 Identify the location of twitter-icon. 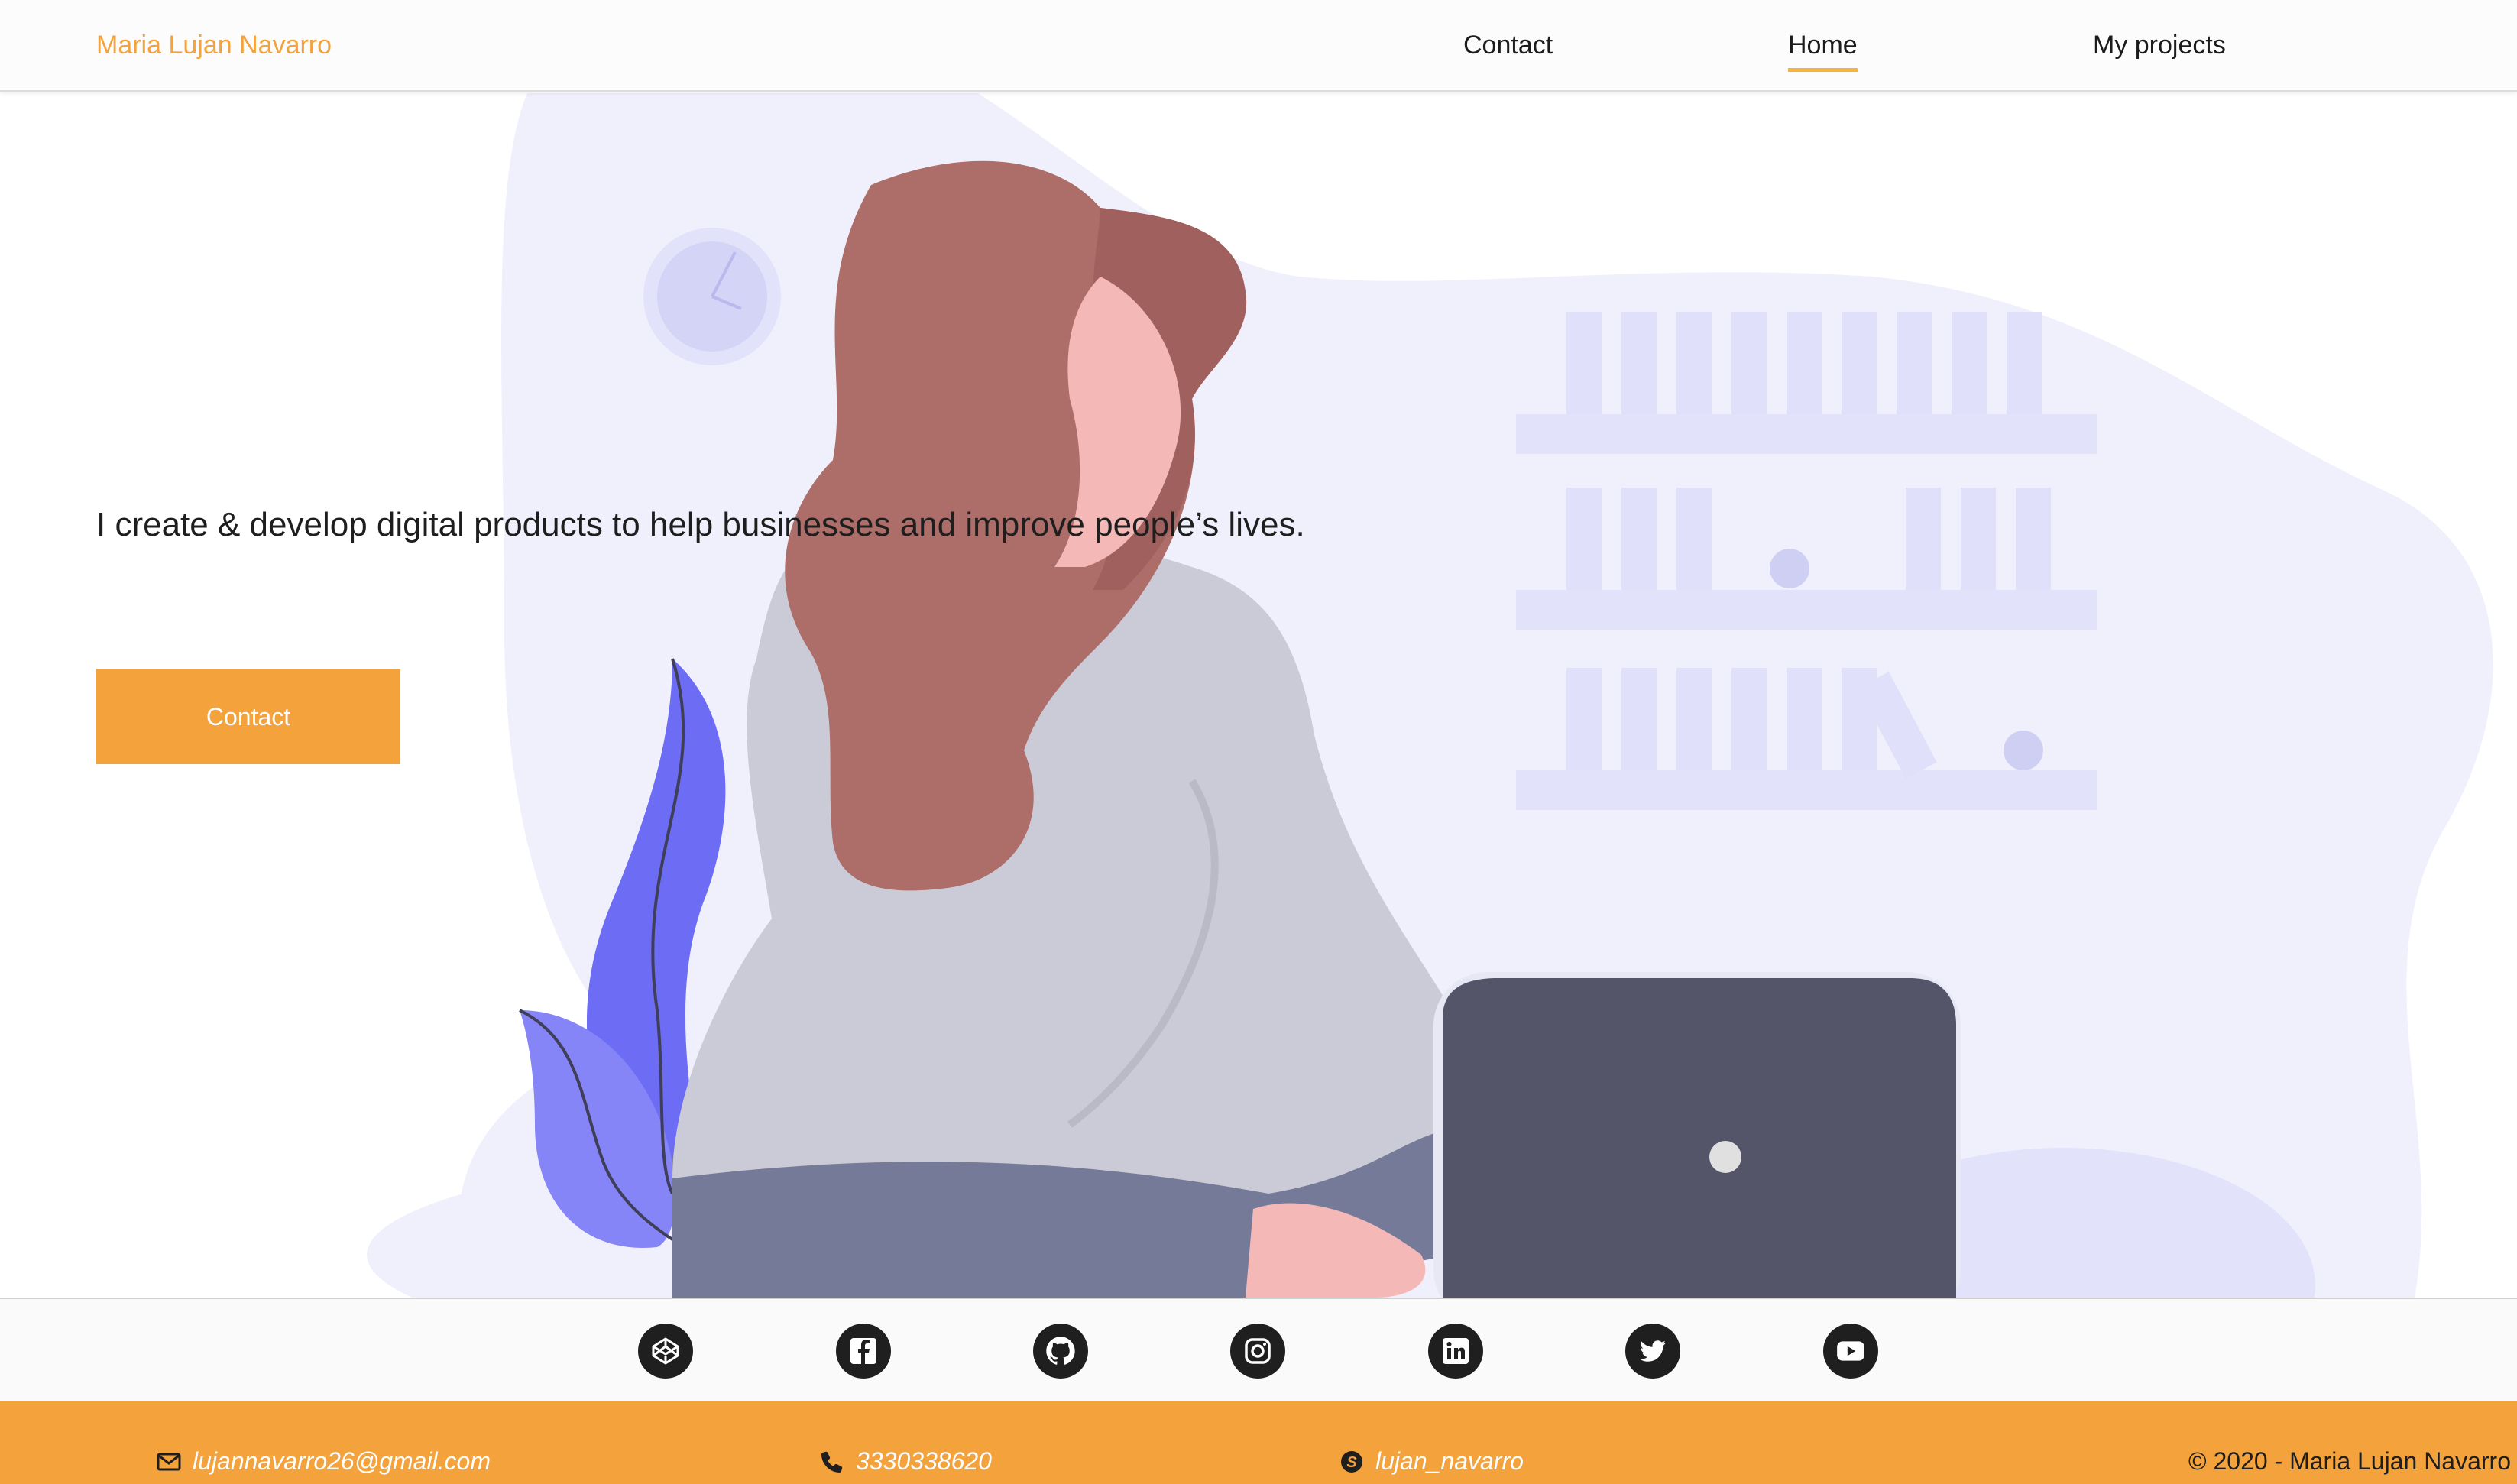
(1653, 1351).